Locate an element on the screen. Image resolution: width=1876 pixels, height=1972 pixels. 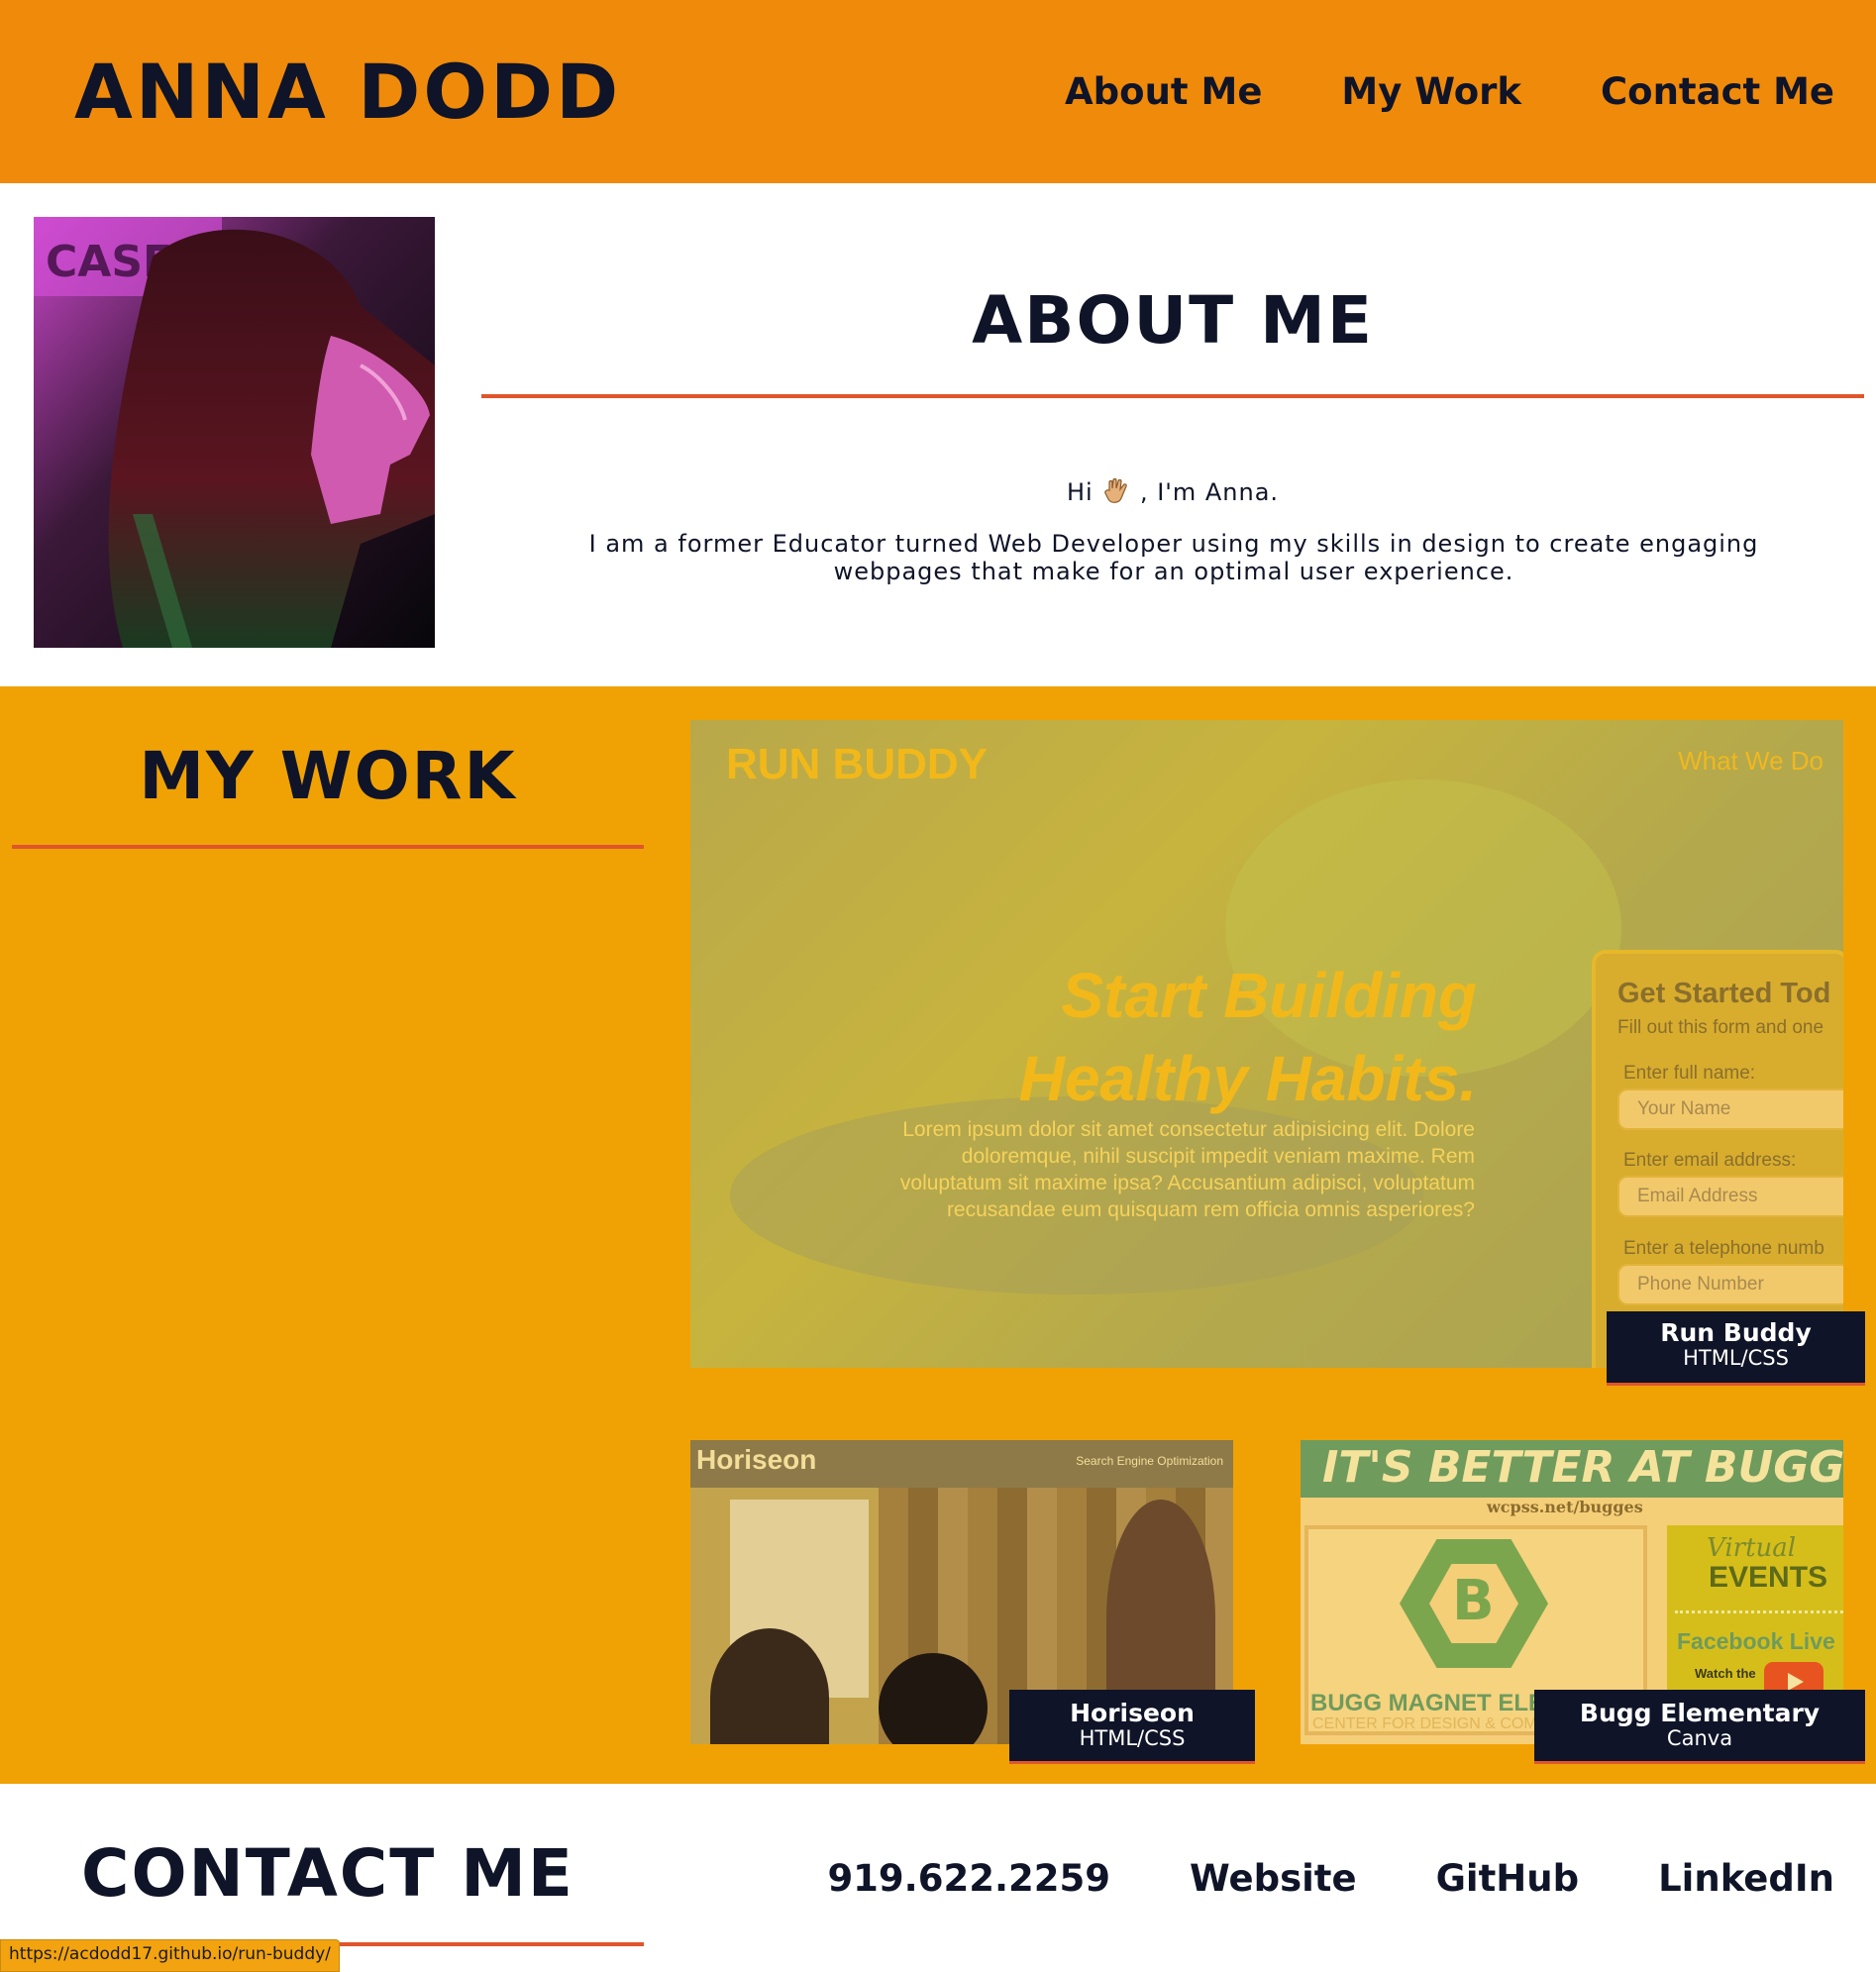
contact-links: 919.622.2259 Website GitHub LinkedIn is located at coordinates (1331, 1878).